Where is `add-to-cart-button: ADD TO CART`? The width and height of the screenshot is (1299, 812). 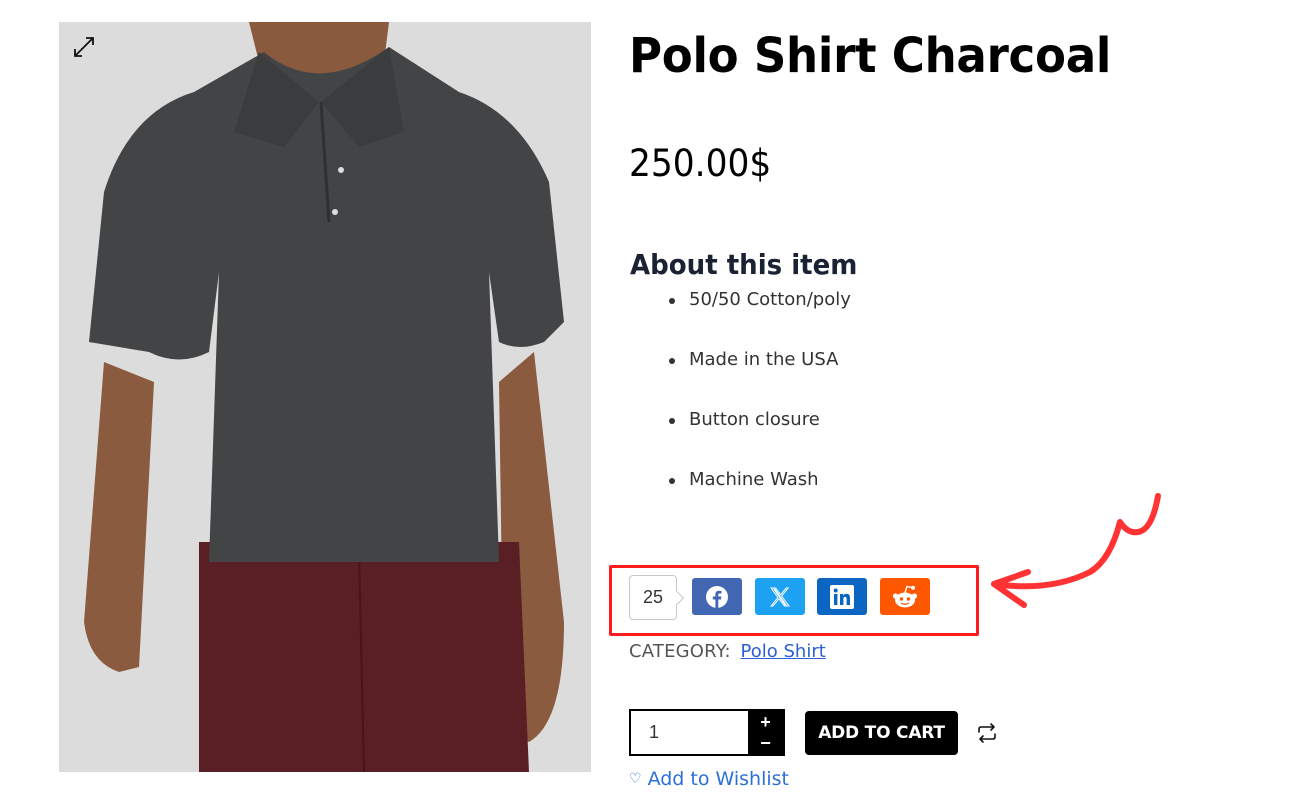 add-to-cart-button: ADD TO CART is located at coordinates (881, 733).